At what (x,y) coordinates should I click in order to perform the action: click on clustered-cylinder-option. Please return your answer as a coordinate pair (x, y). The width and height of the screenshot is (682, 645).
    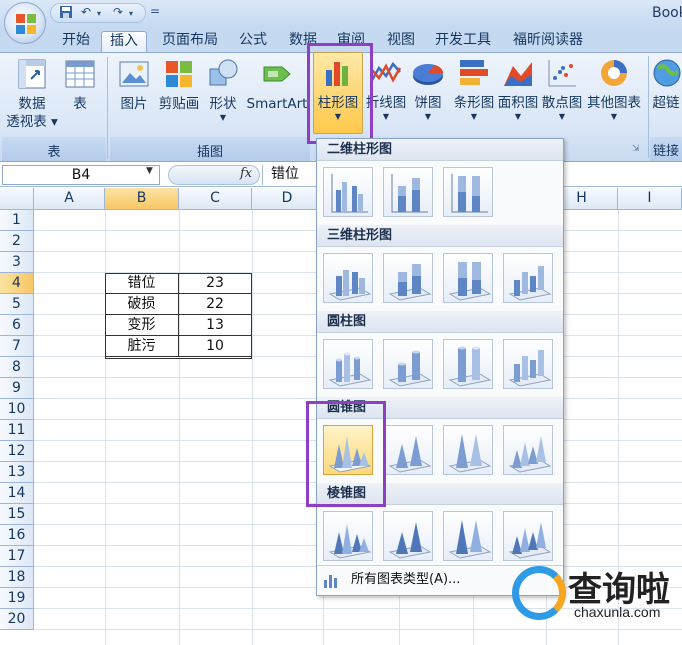
    Looking at the image, I should click on (348, 364).